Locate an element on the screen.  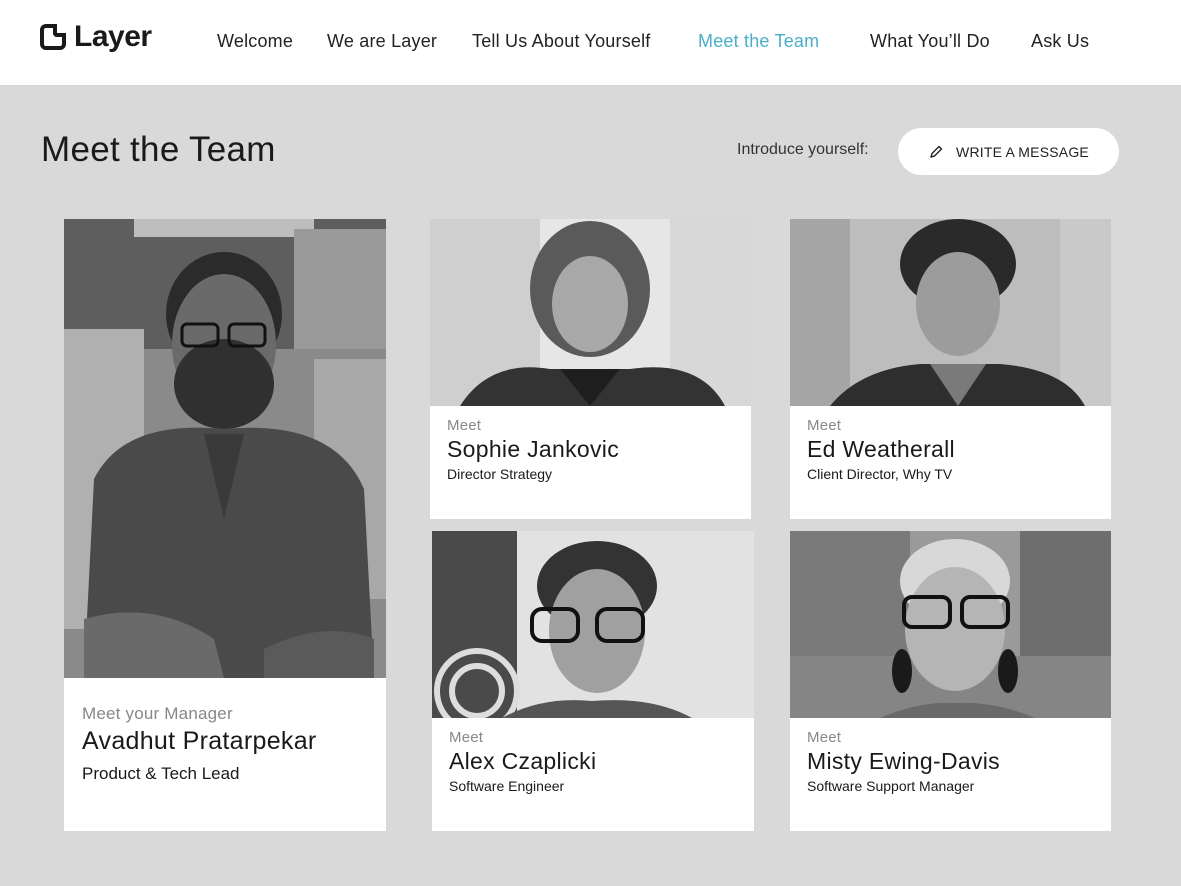
write-a-message-button: WRITE A MESSAGE is located at coordinates (1008, 151).